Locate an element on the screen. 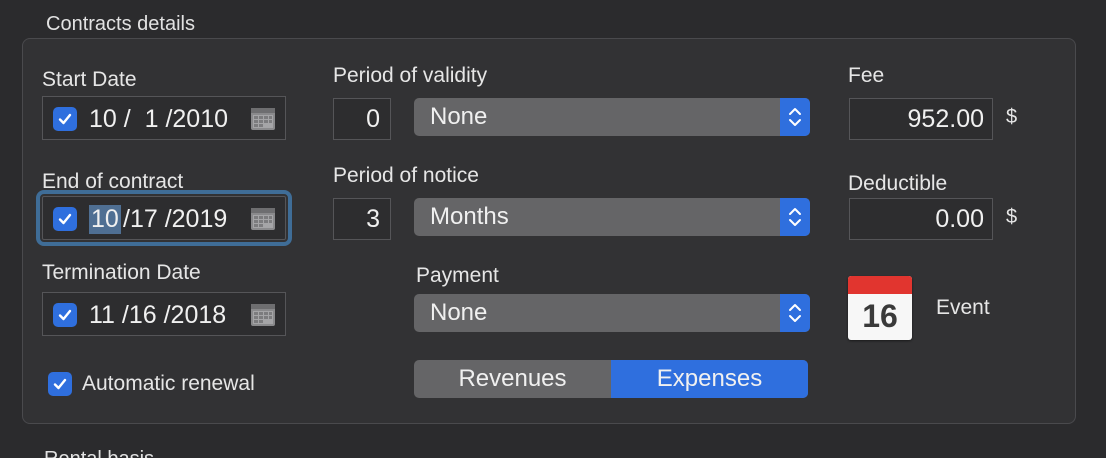 This screenshot has width=1106, height=458. automatic-renewal-label: Automatic renewal is located at coordinates (168, 384).